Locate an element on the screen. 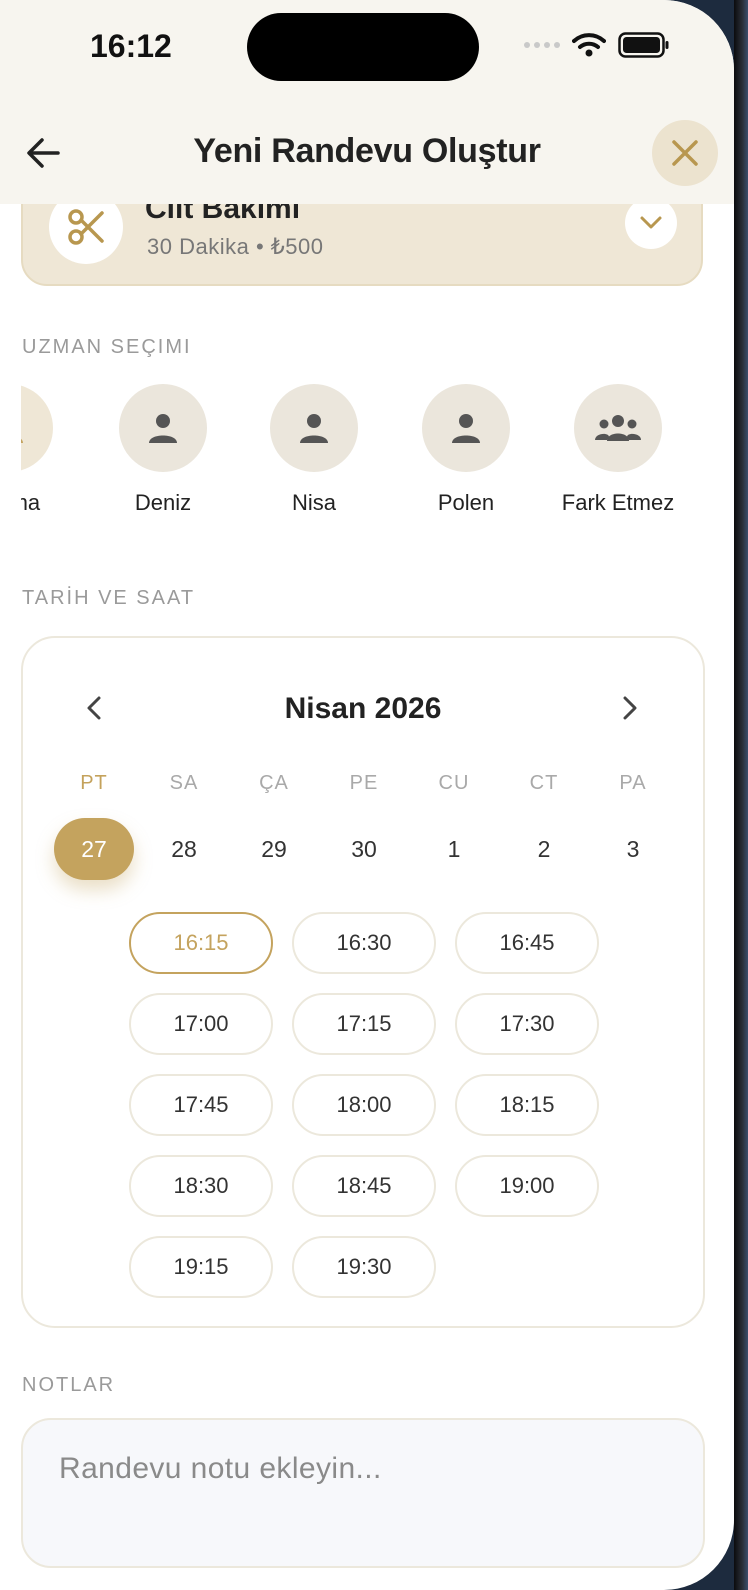 The height and width of the screenshot is (1590, 748). calendar-day: 3 is located at coordinates (633, 849).